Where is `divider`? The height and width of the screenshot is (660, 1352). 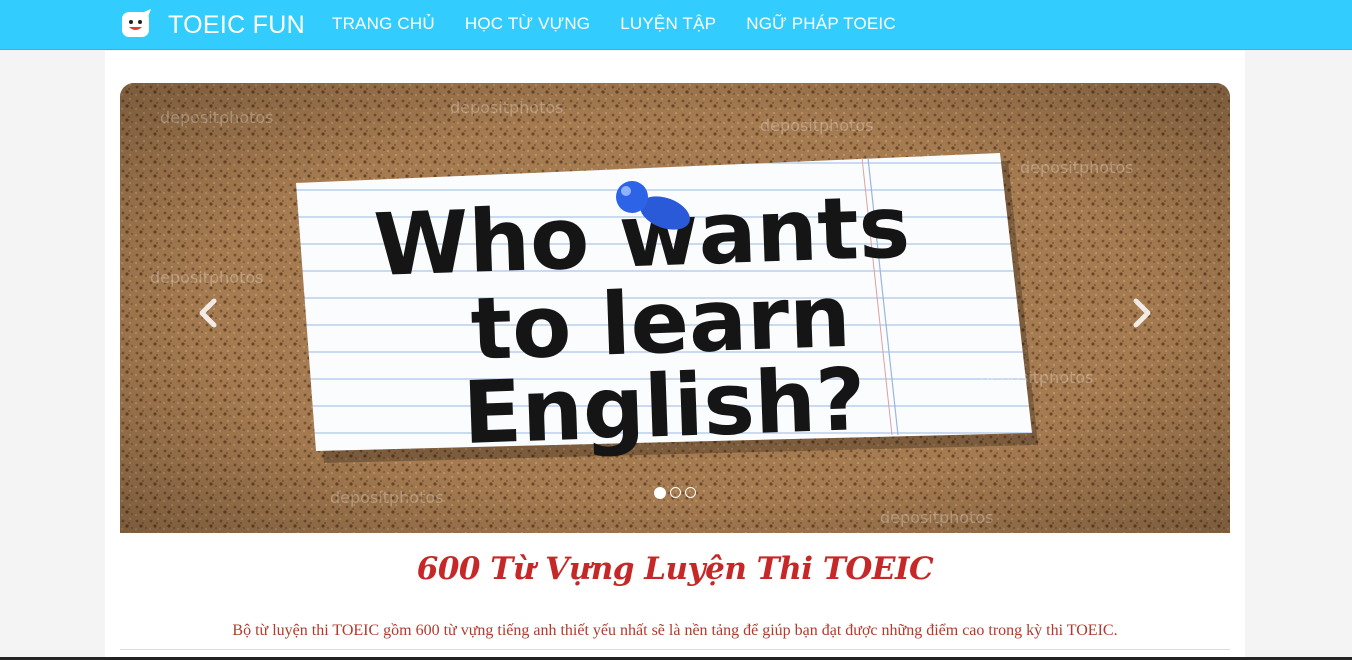 divider is located at coordinates (675, 649).